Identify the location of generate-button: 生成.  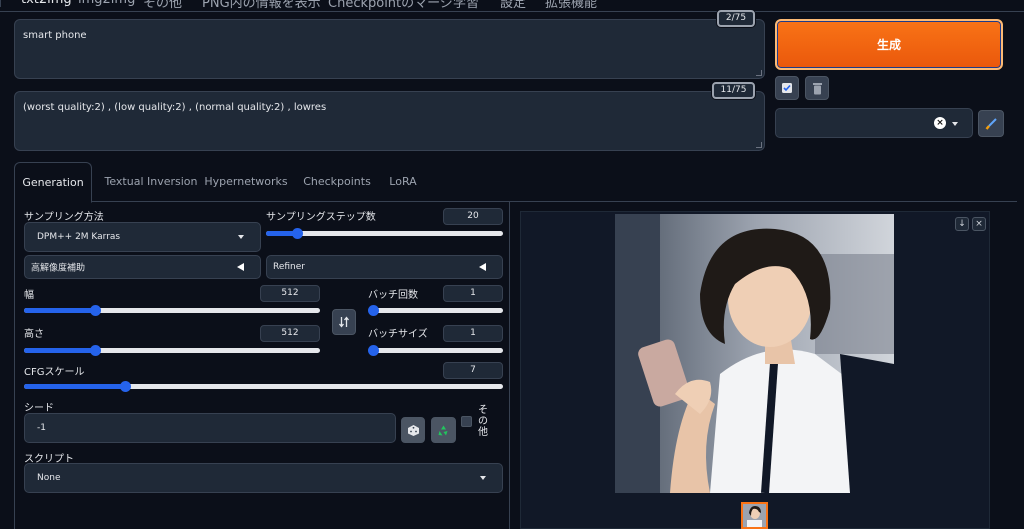
(889, 44).